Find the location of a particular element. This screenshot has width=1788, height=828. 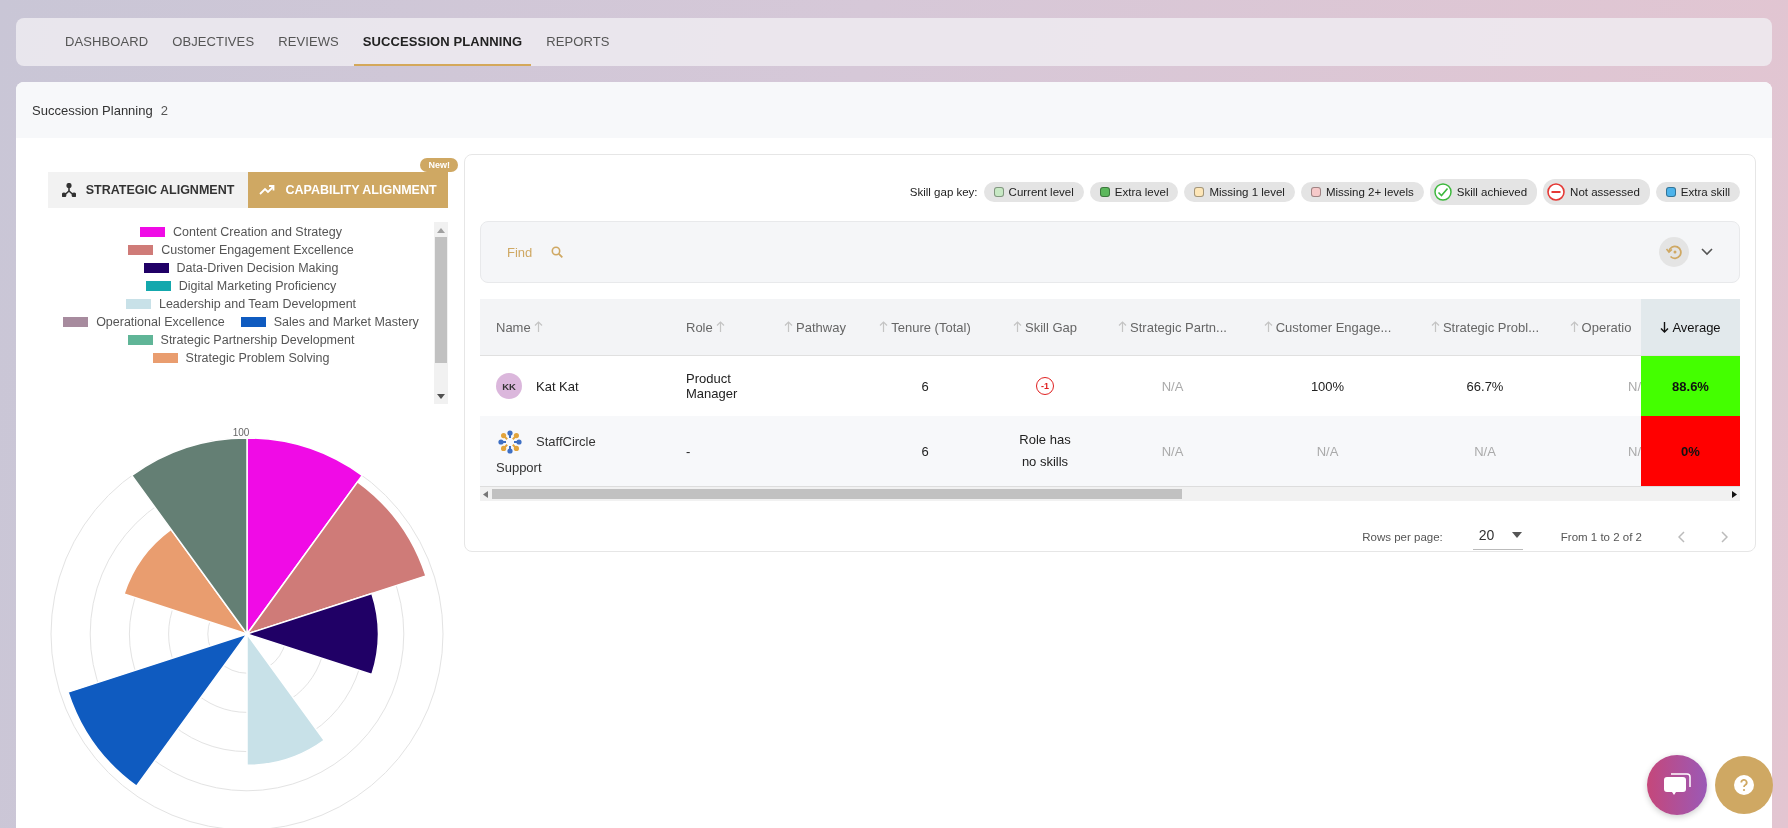

search-icon is located at coordinates (557, 252).